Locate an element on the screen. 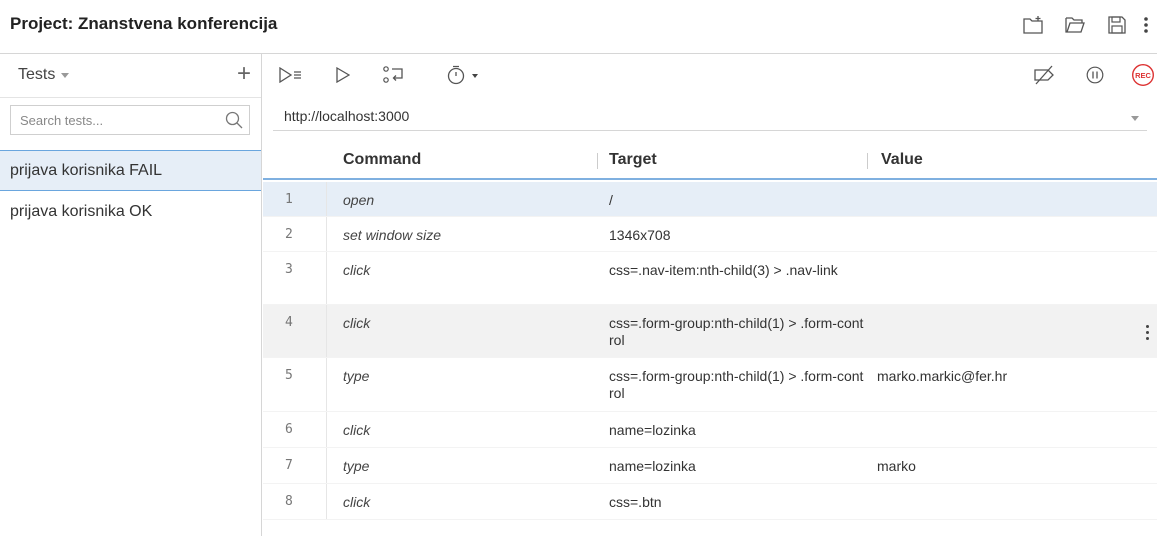 Image resolution: width=1157 pixels, height=536 pixels. row-number: 5 is located at coordinates (289, 375).